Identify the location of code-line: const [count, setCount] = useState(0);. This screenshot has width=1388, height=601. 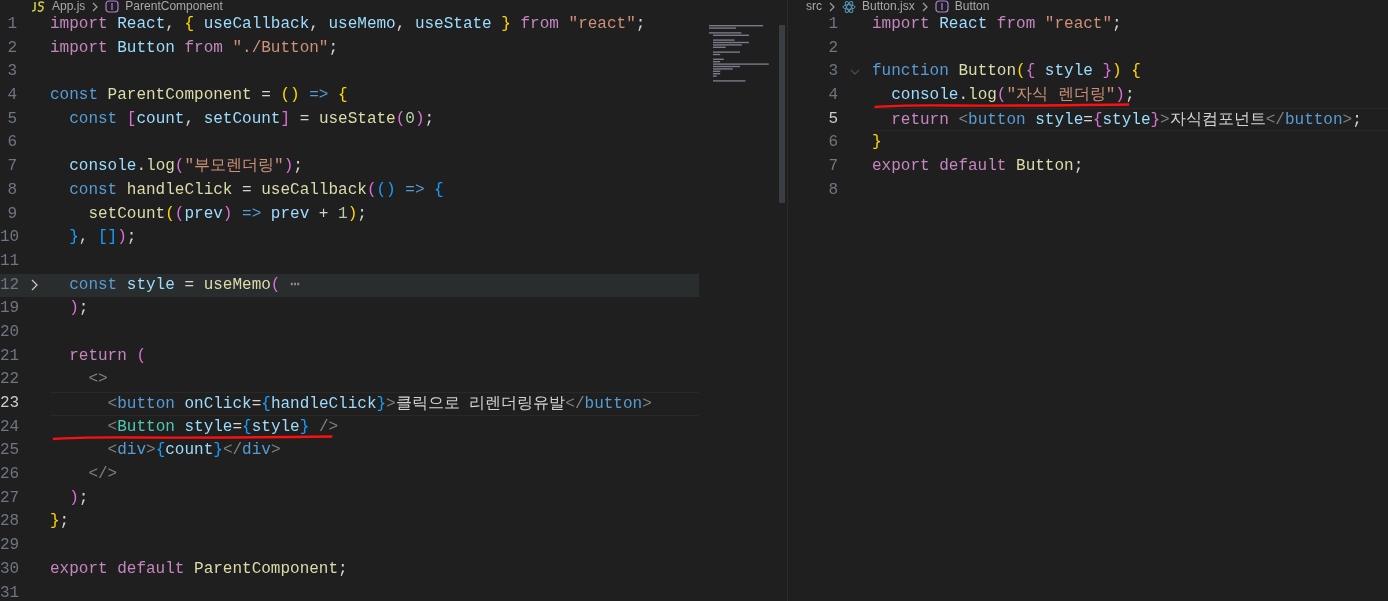
(251, 119).